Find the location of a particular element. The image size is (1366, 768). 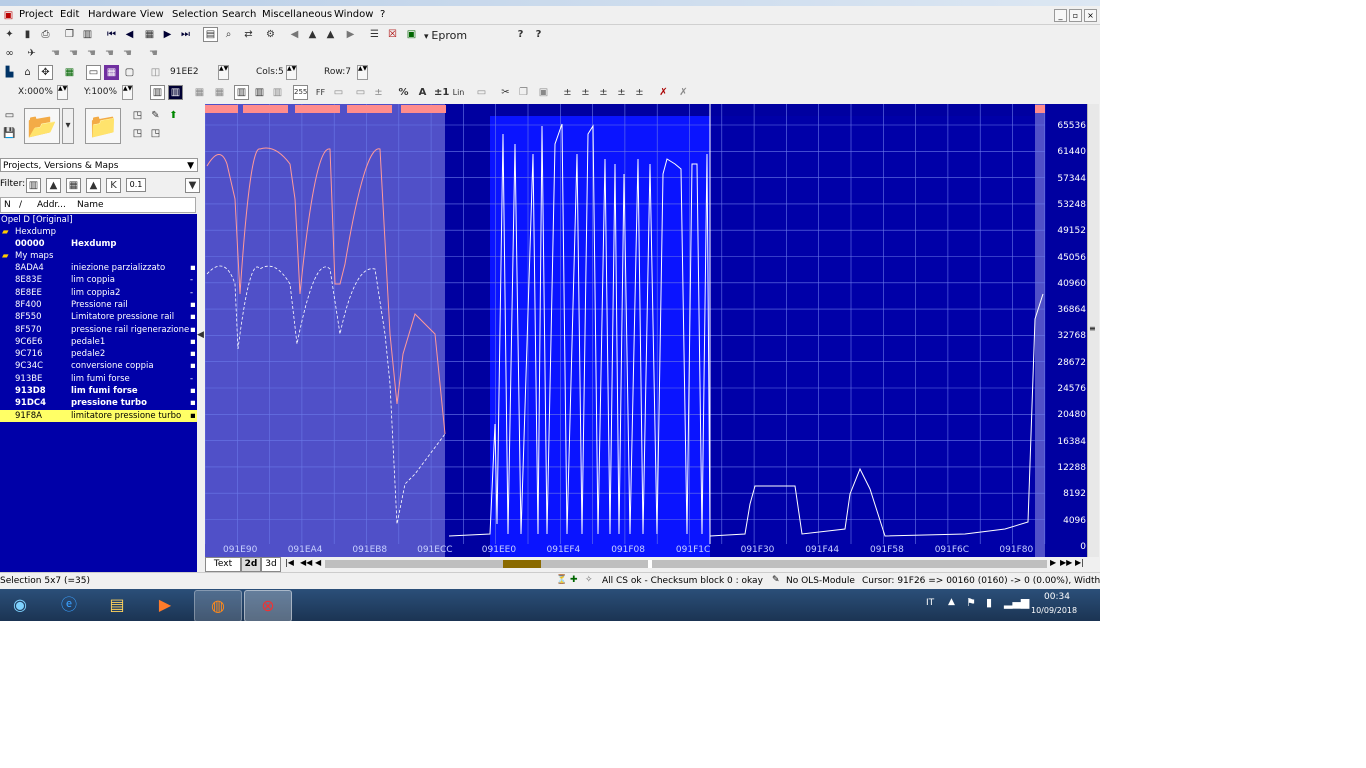

tree-map-item: 8E8EE lim coppia2 - is located at coordinates (98, 293).